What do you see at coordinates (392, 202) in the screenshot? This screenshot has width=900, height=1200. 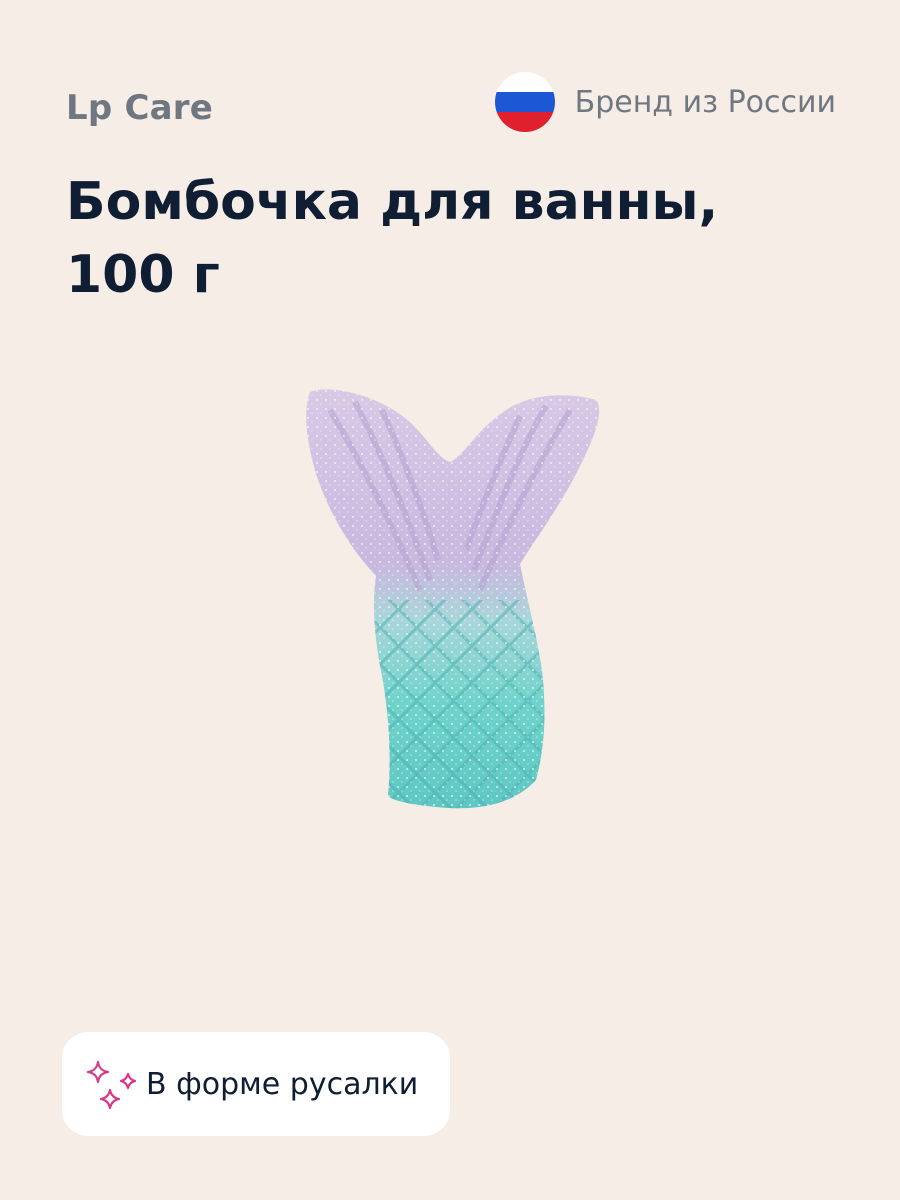 I see `product-title-line: Бомбочка для ванны,` at bounding box center [392, 202].